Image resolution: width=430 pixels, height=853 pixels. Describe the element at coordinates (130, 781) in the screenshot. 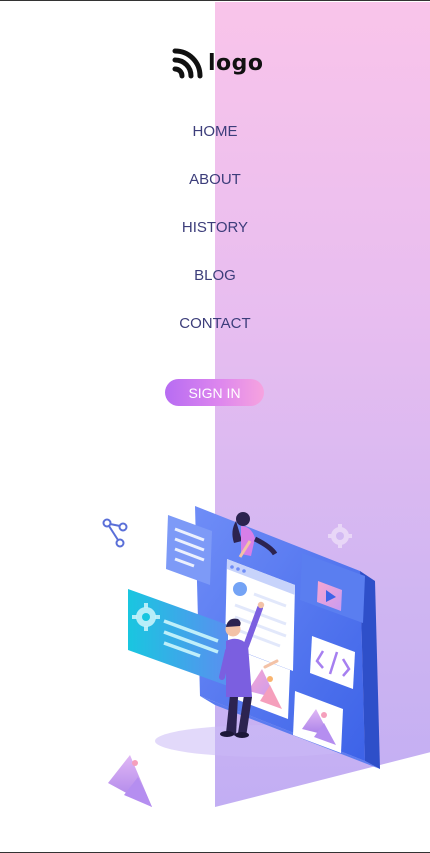

I see `mountain-icon` at that location.